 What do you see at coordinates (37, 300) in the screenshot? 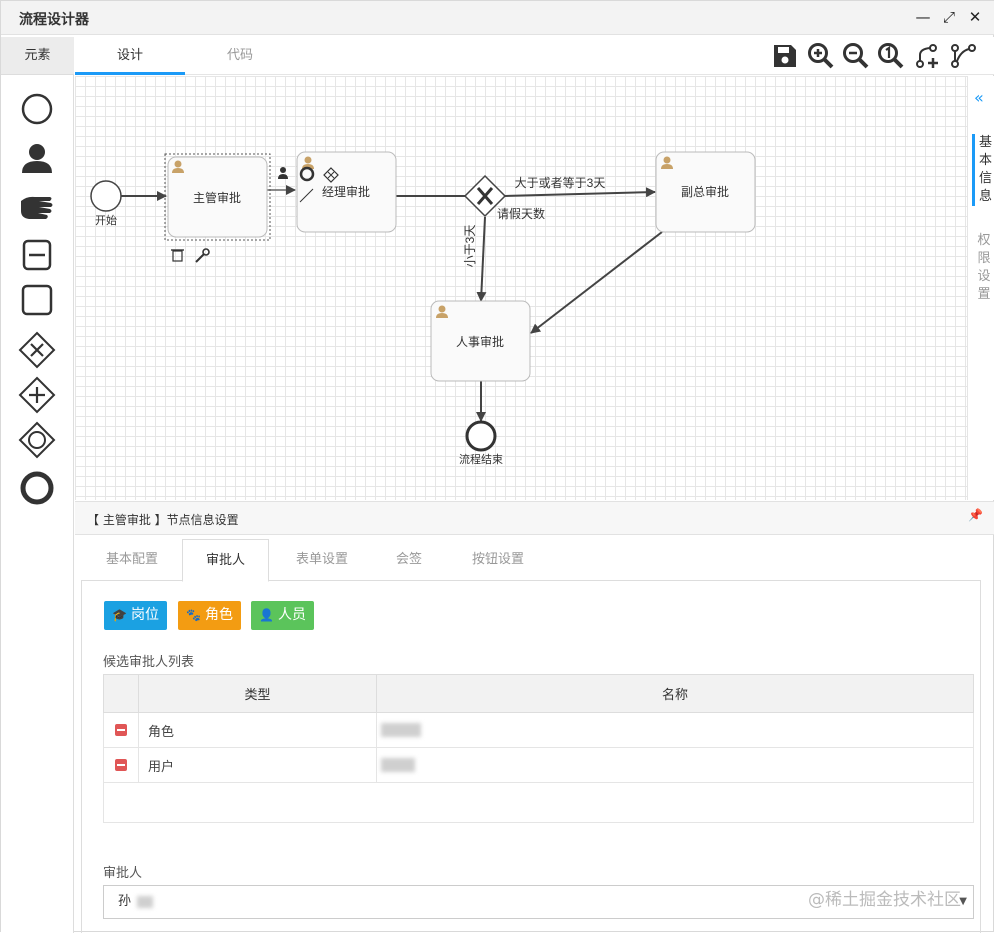
I see `task-icon` at bounding box center [37, 300].